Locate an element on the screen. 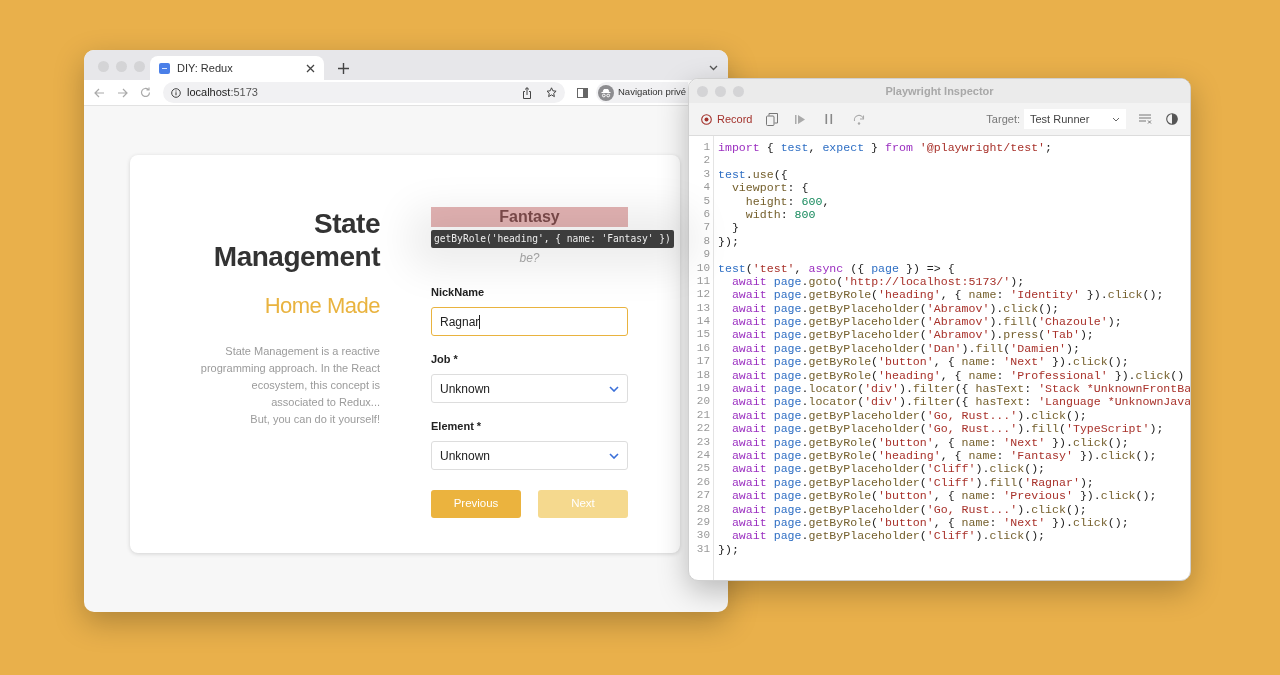 This screenshot has height=675, width=1280. code-line: await page.getByPlaceholder('Abramov').fill('Chazoule'); is located at coordinates (926, 322).